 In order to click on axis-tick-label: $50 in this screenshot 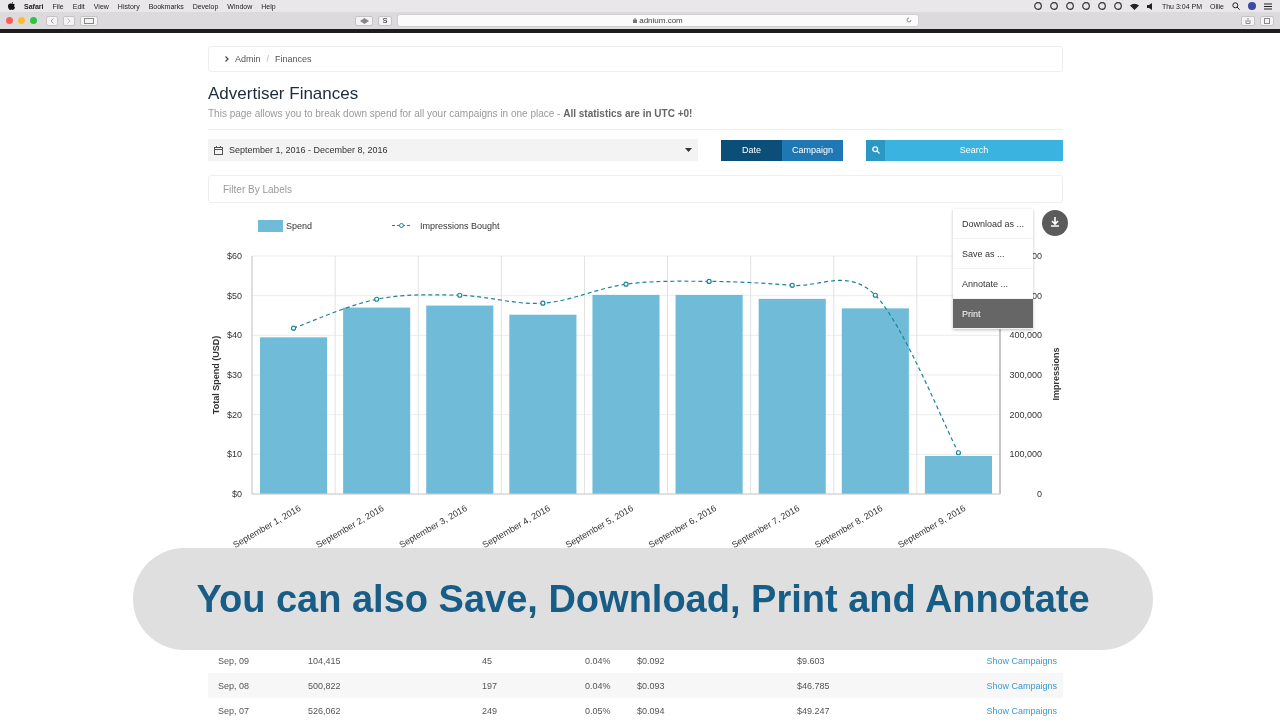, I will do `click(234, 295)`.